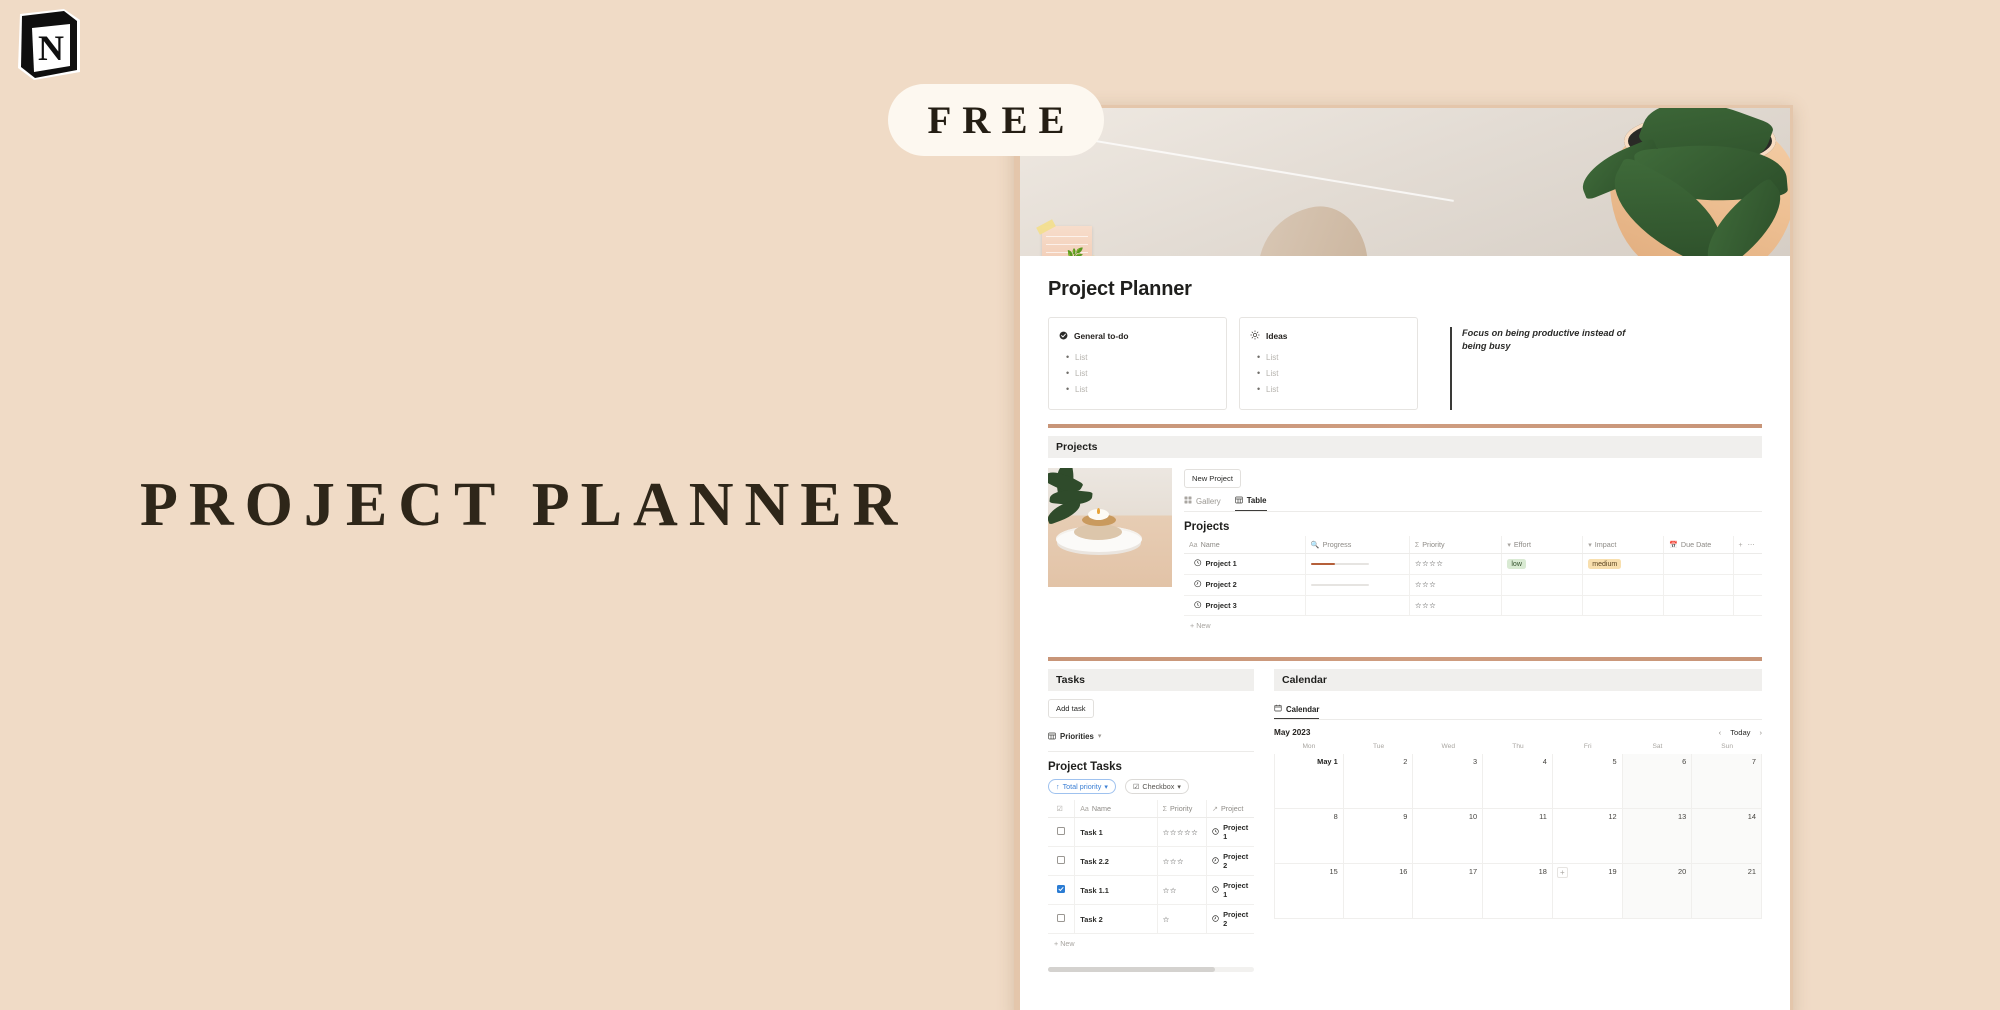 This screenshot has width=2000, height=1010. Describe the element at coordinates (1245, 606) in the screenshot. I see `cell-name: Project 3` at that location.